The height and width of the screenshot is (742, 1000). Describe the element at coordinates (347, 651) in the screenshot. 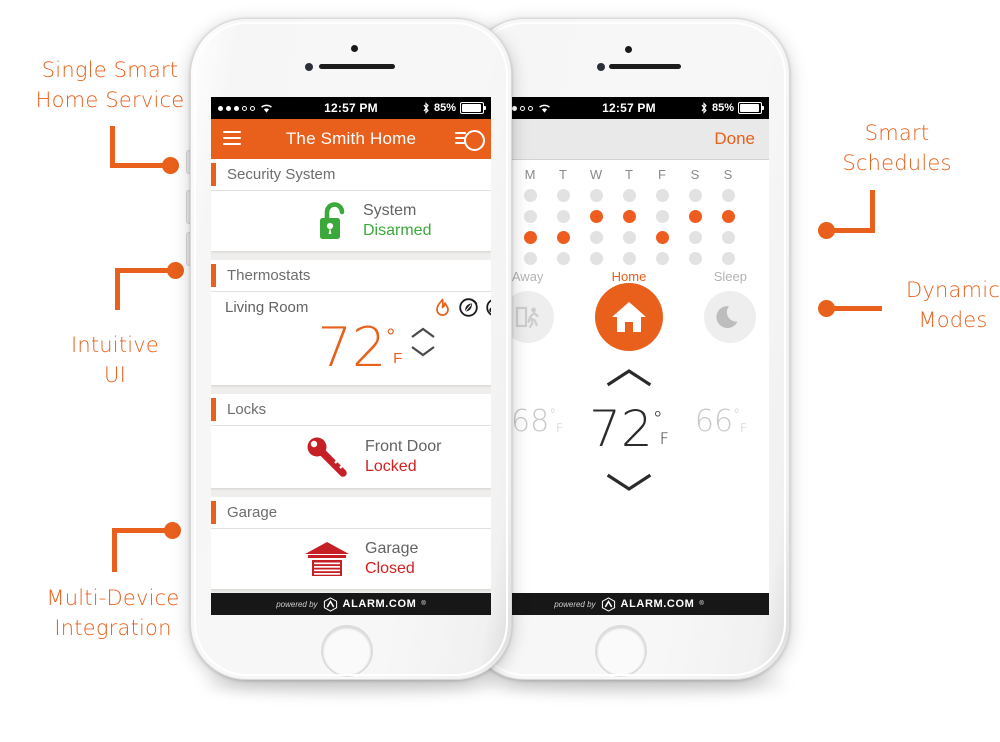

I see `phone1-home-button` at that location.